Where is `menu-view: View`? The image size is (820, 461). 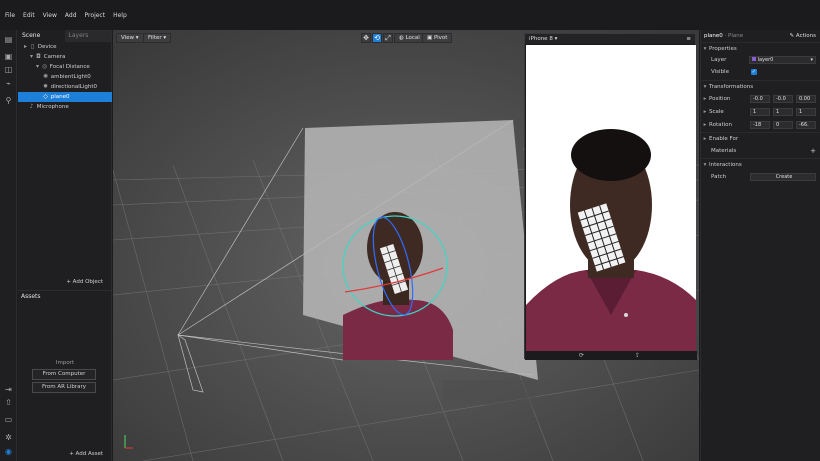 menu-view: View is located at coordinates (50, 15).